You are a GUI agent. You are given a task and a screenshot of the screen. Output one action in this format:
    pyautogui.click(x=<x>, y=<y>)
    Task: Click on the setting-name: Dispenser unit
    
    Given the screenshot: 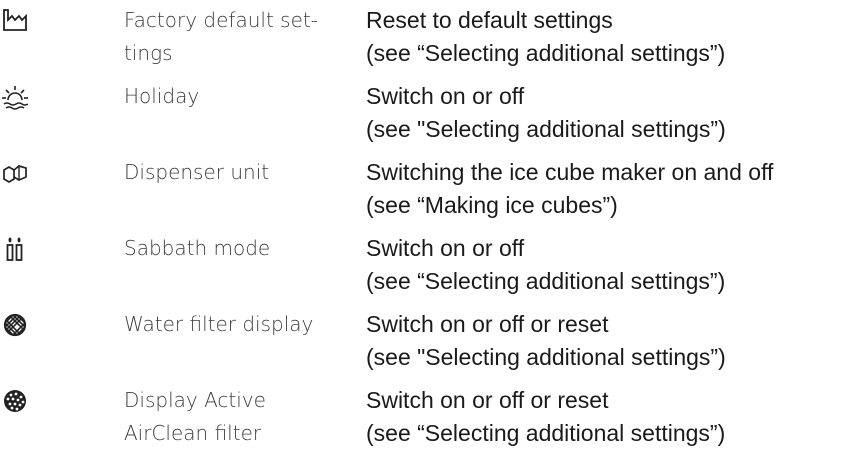 What is the action you would take?
    pyautogui.click(x=197, y=172)
    